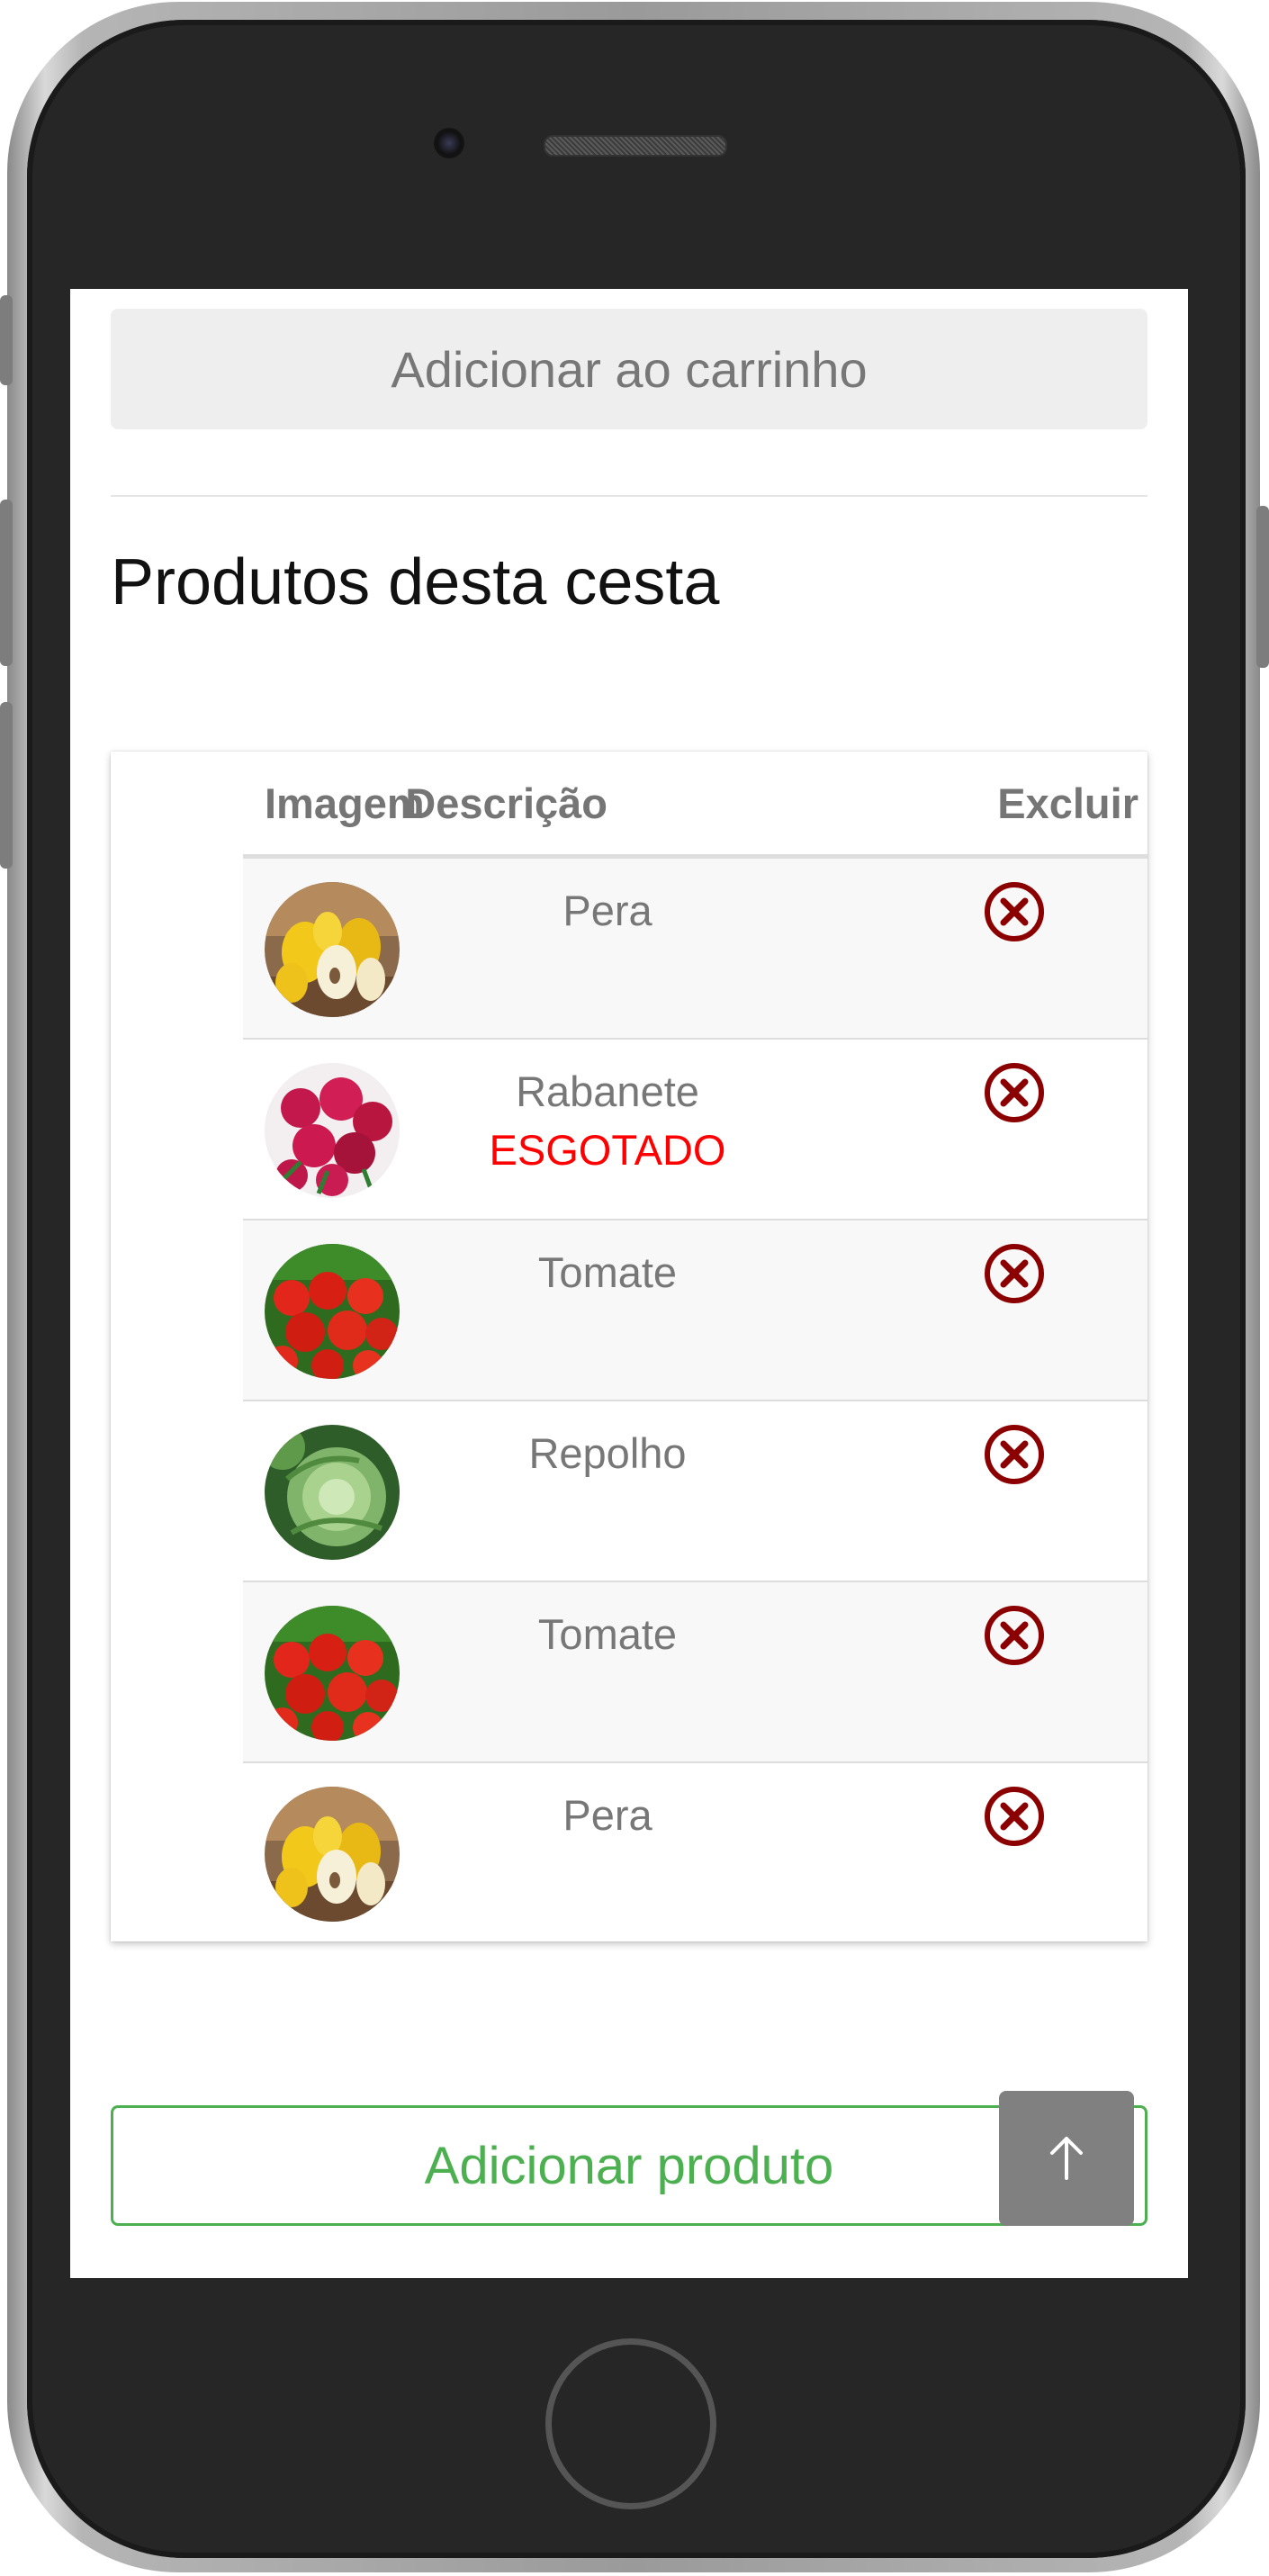  I want to click on front-camera, so click(449, 143).